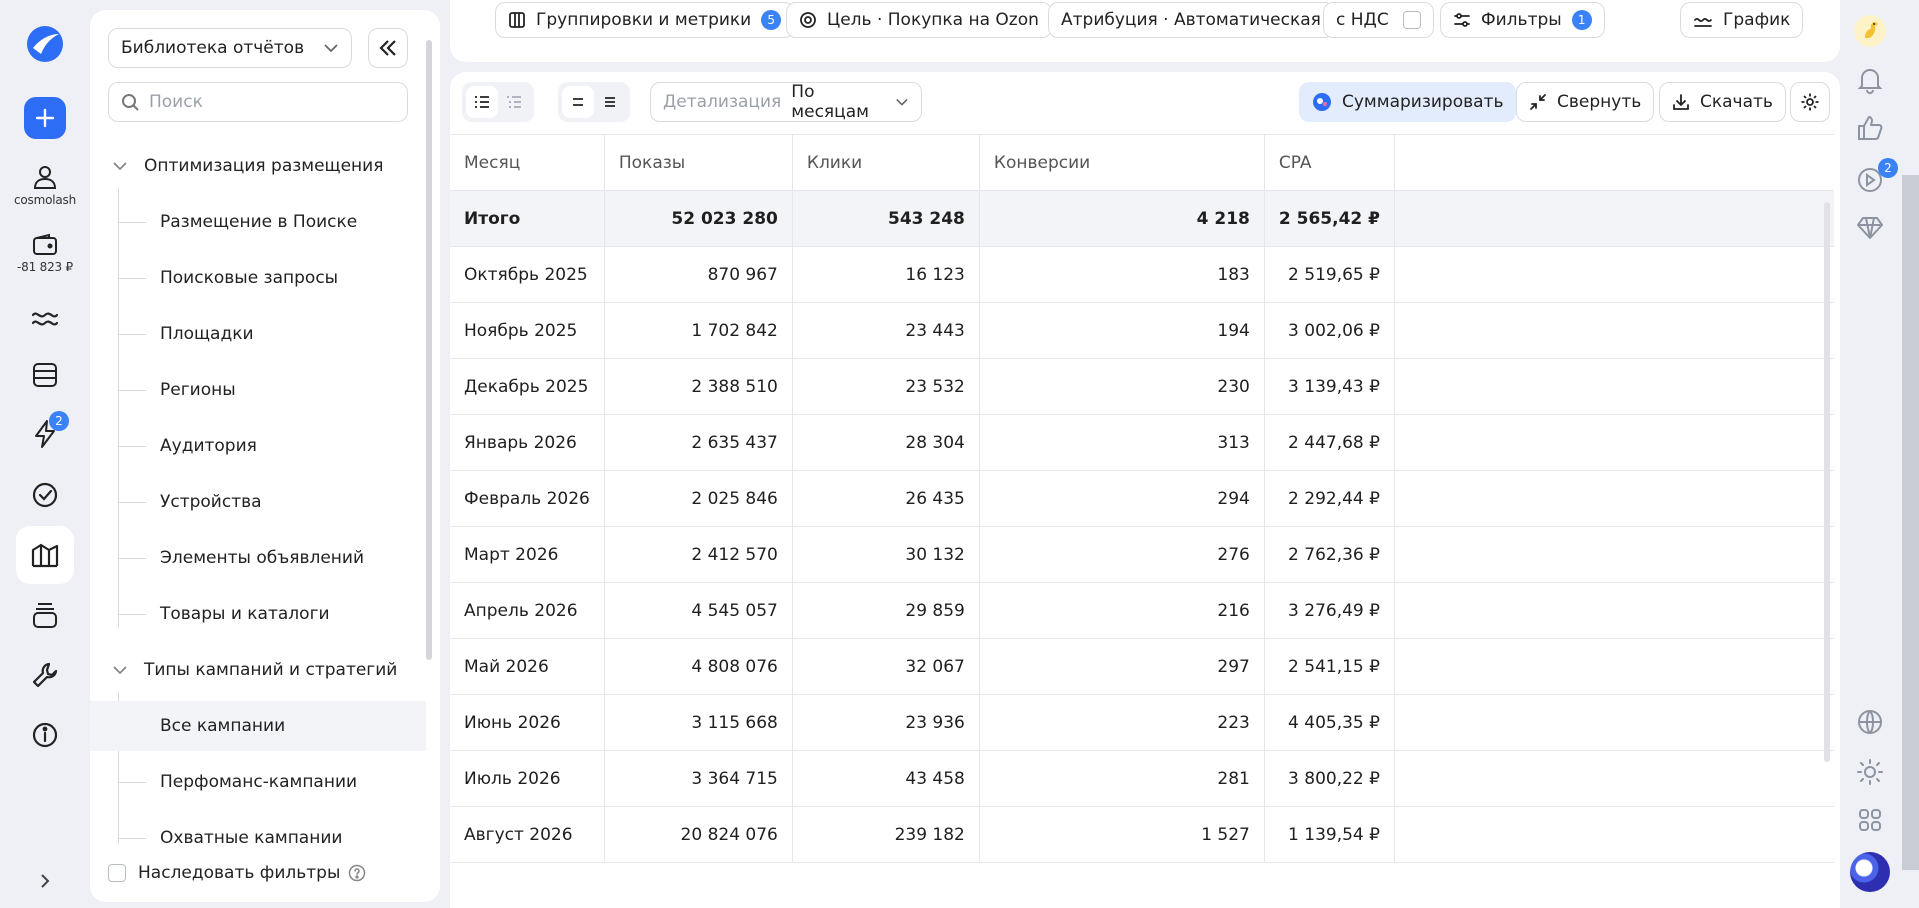  What do you see at coordinates (1142, 330) in the screenshot?
I see `table-row: Ноябрь 2025 1 702 842 23 443 194 3 002,06 ₽` at bounding box center [1142, 330].